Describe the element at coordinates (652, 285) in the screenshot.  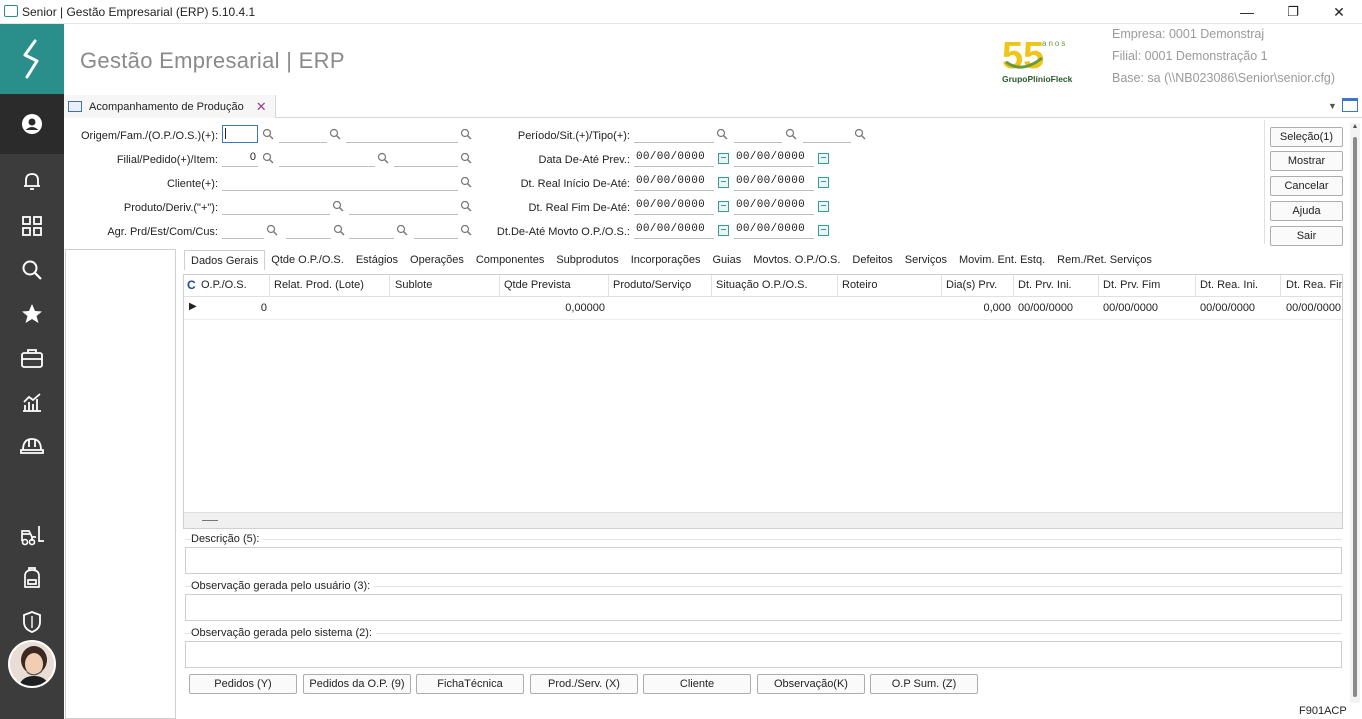
I see `col-produto-servico: Produto/Serviço` at that location.